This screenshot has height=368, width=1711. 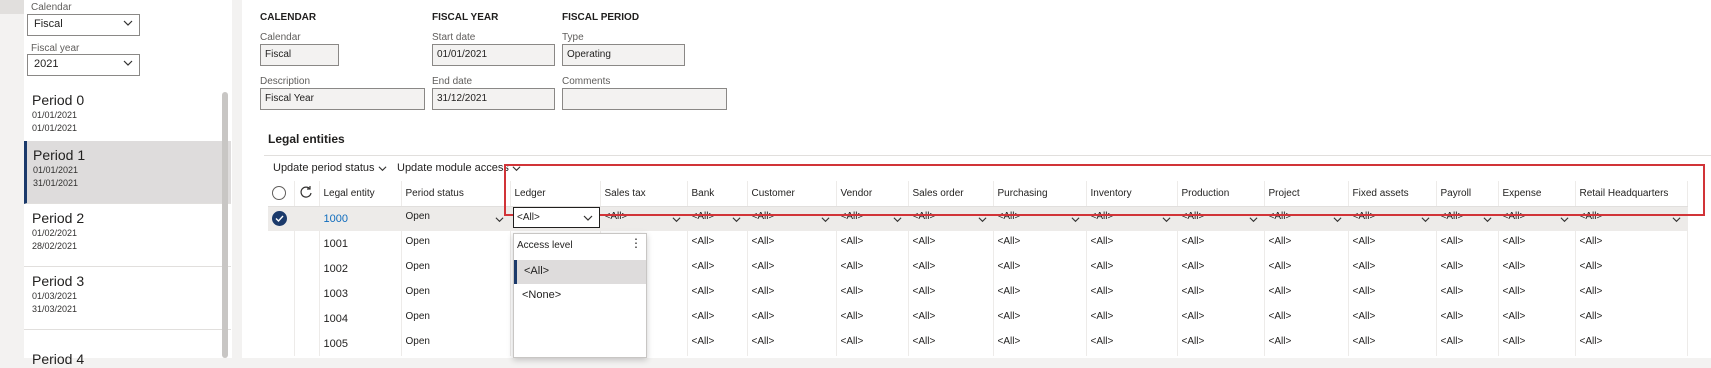 What do you see at coordinates (360, 318) in the screenshot?
I see `legal-entity-cell: 1004` at bounding box center [360, 318].